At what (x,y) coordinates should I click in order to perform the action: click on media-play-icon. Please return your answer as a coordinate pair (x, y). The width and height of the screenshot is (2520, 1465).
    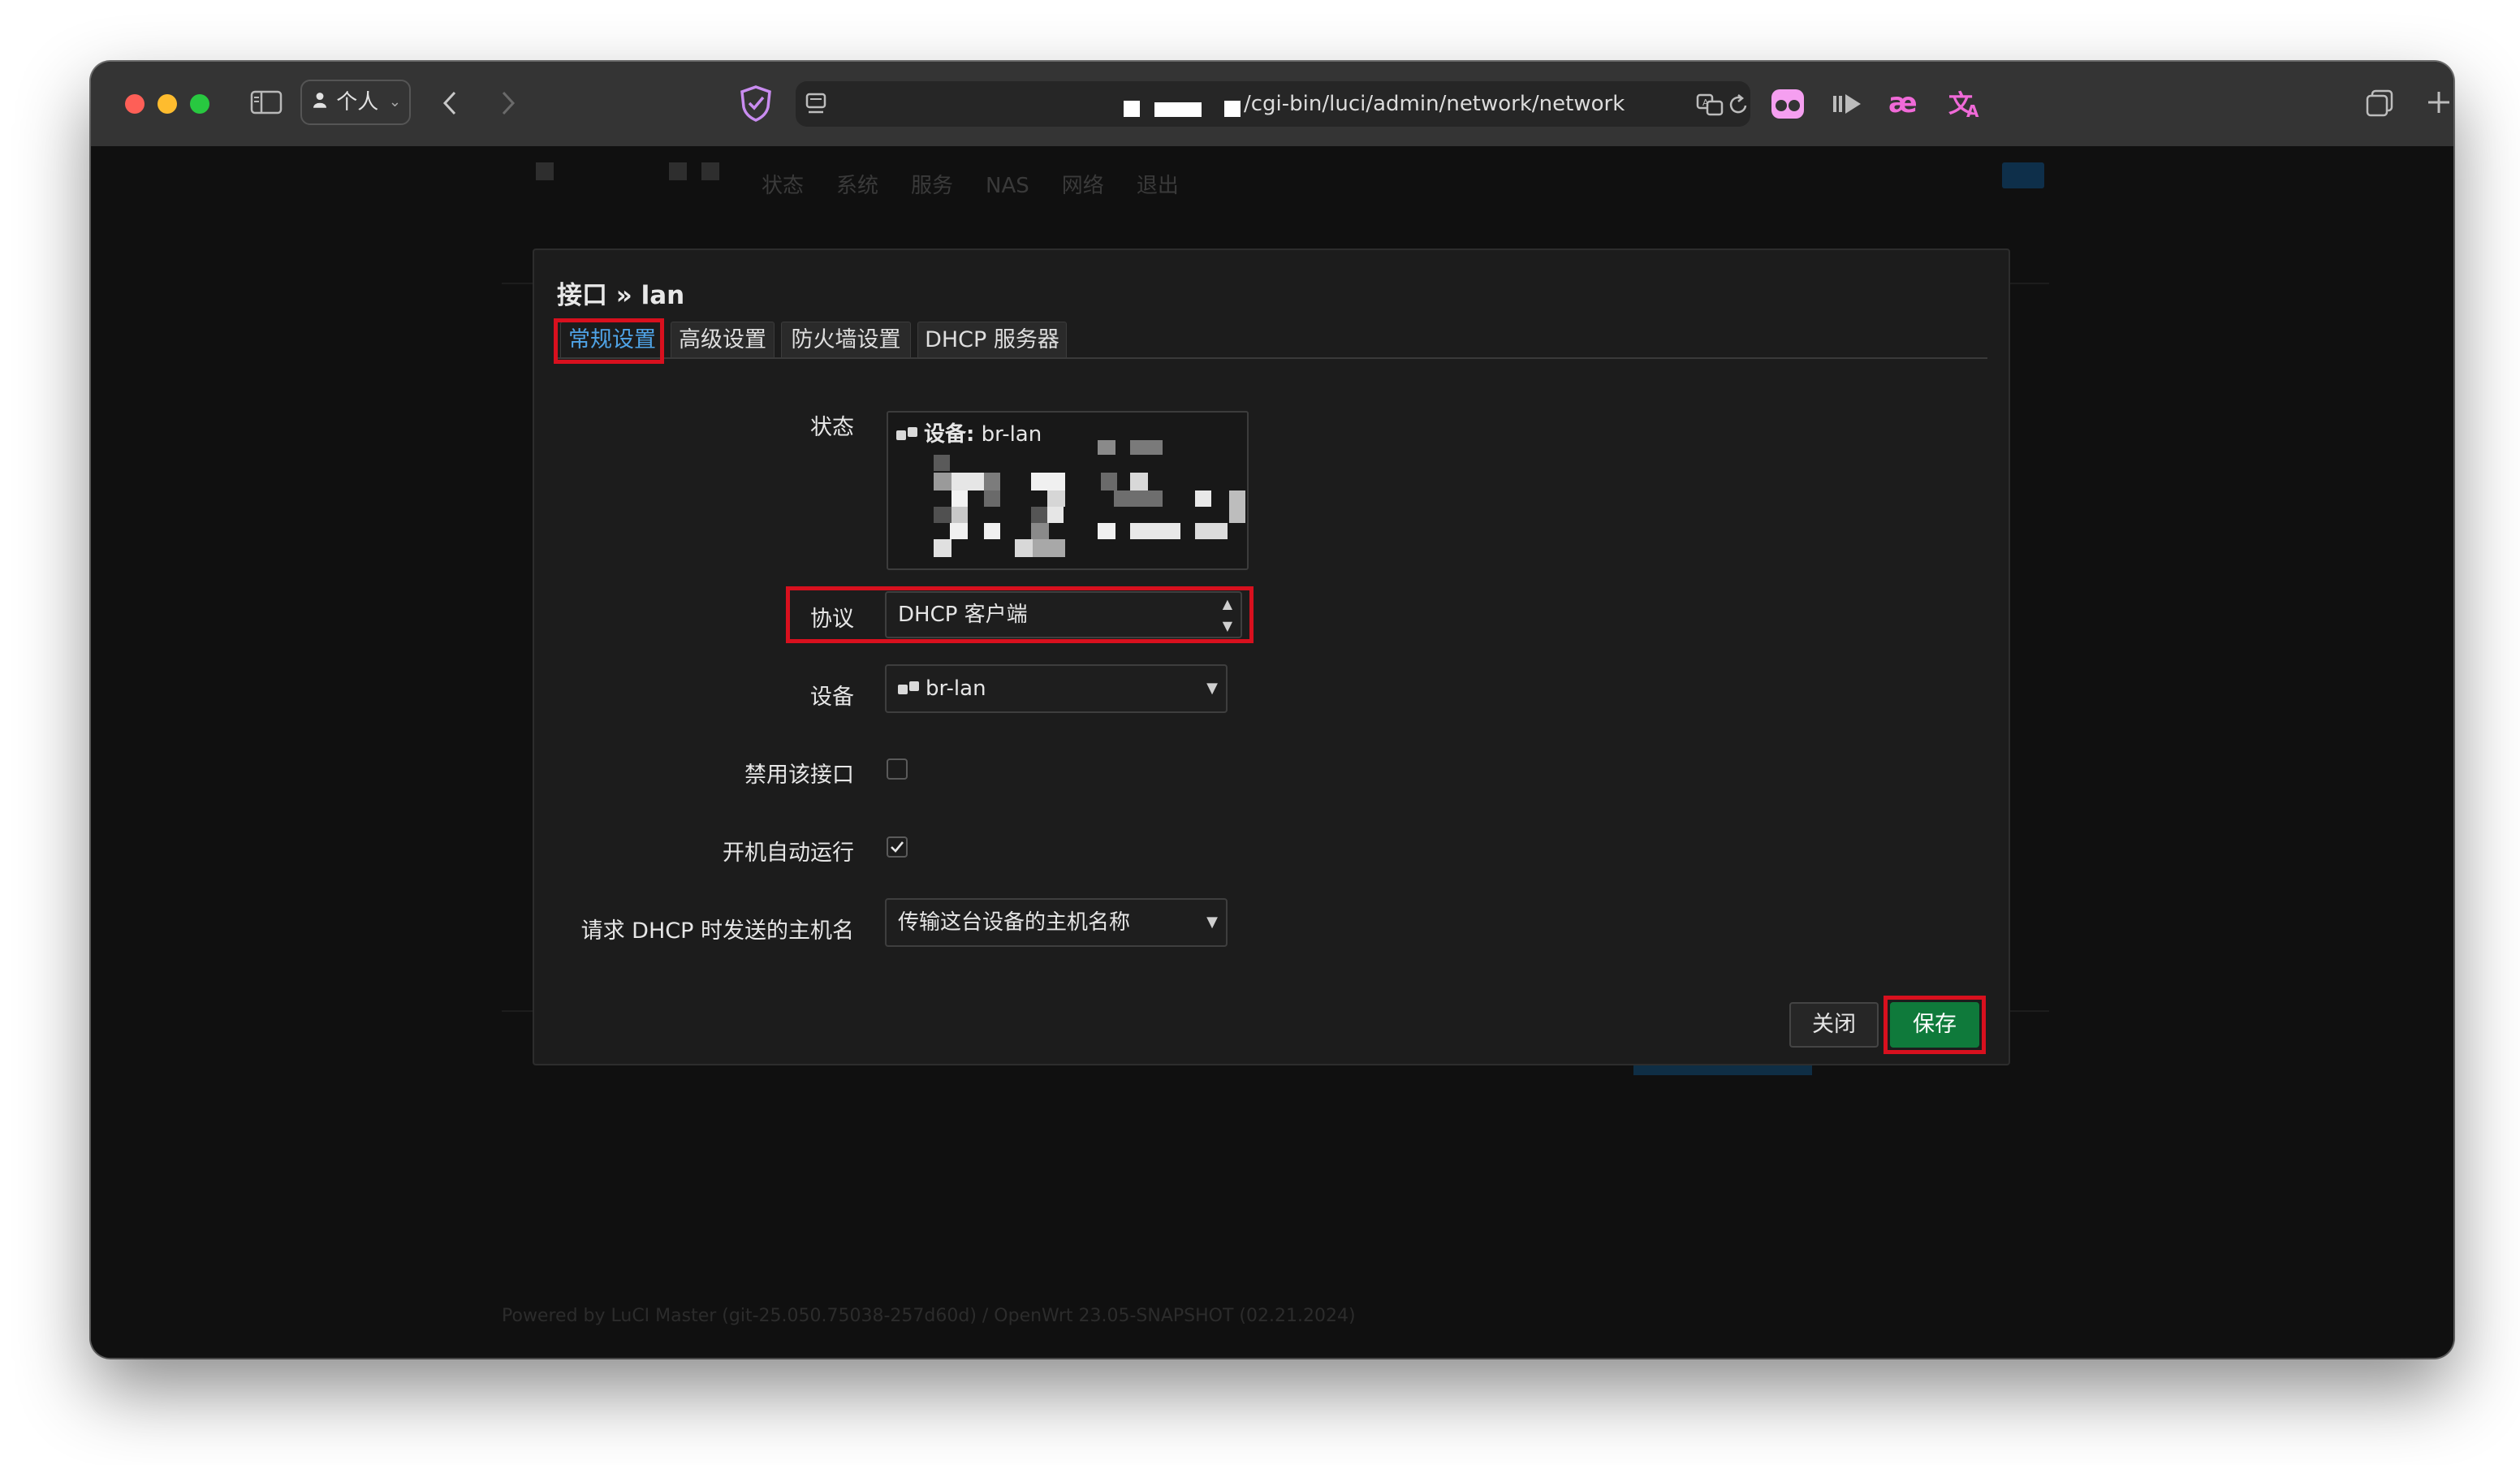
    Looking at the image, I should click on (1847, 104).